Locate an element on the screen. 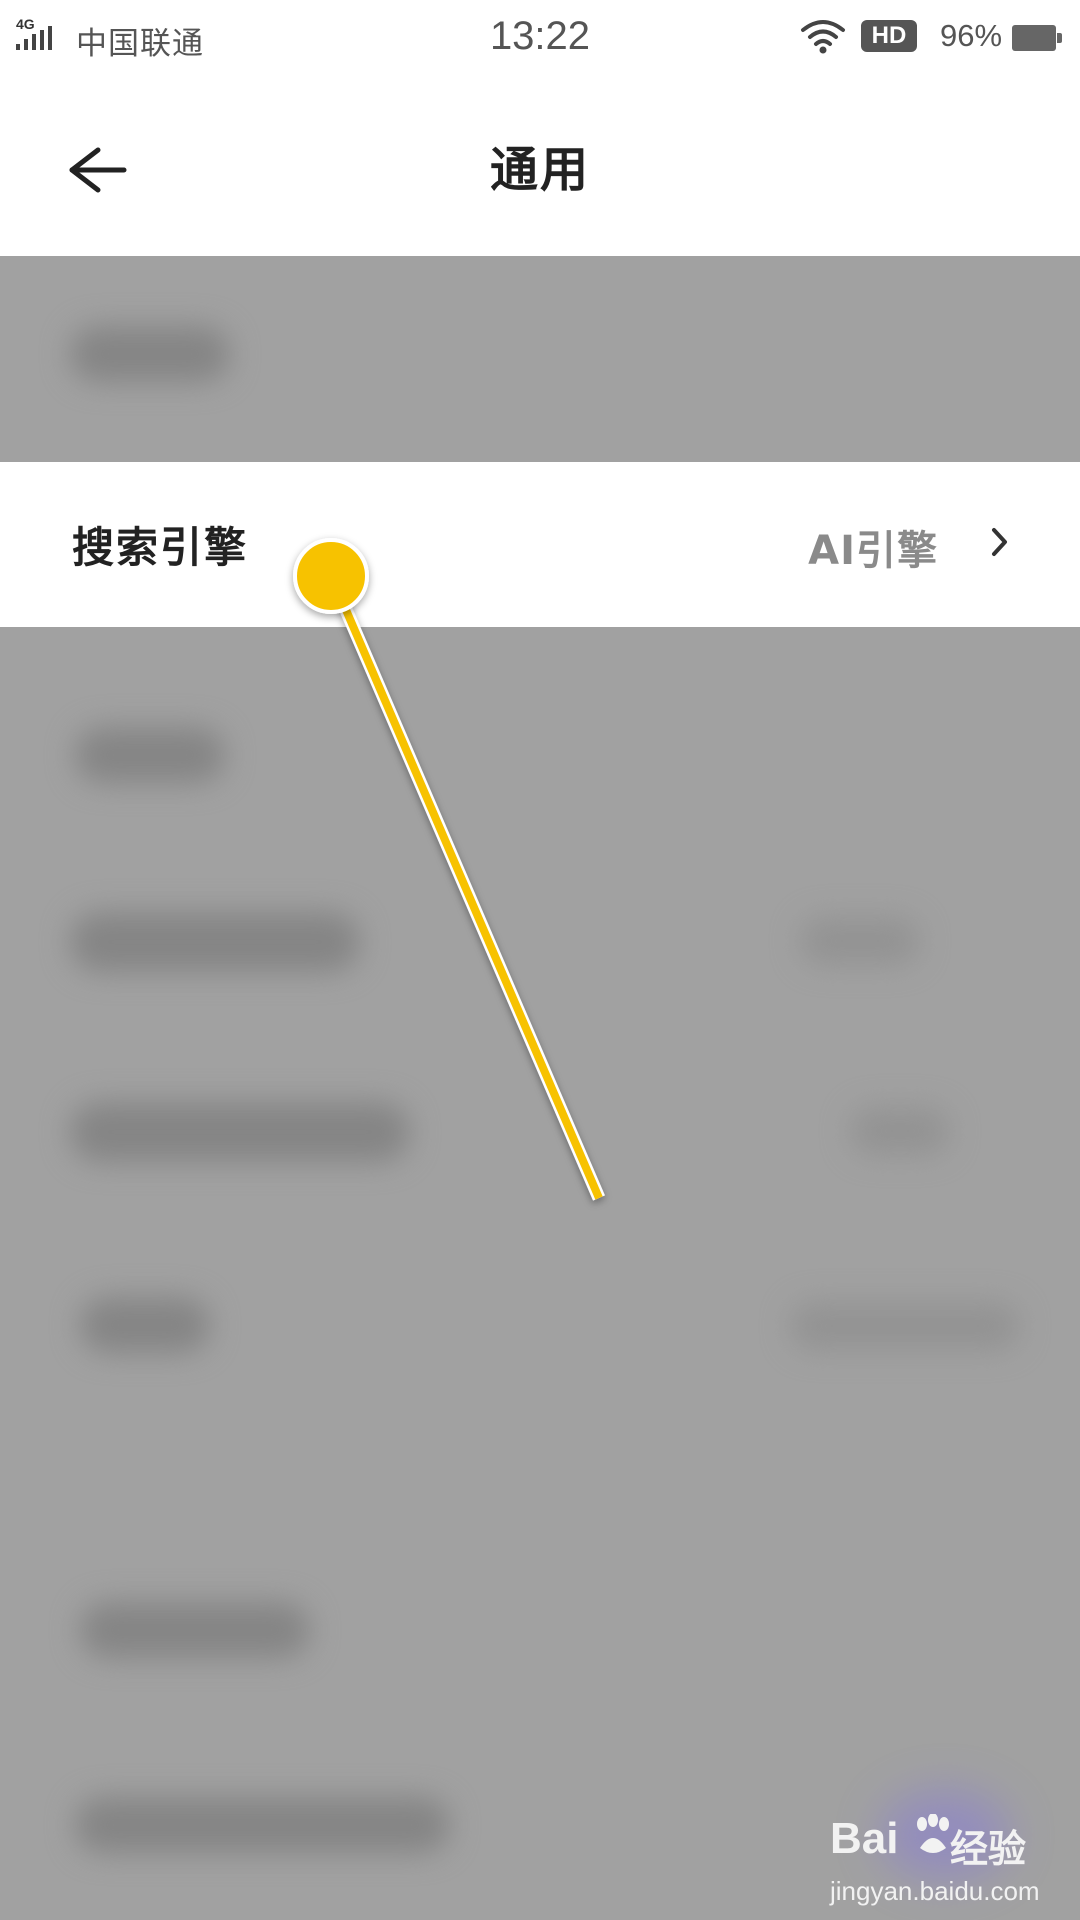 The height and width of the screenshot is (1920, 1080). battery-tip is located at coordinates (1059, 38).